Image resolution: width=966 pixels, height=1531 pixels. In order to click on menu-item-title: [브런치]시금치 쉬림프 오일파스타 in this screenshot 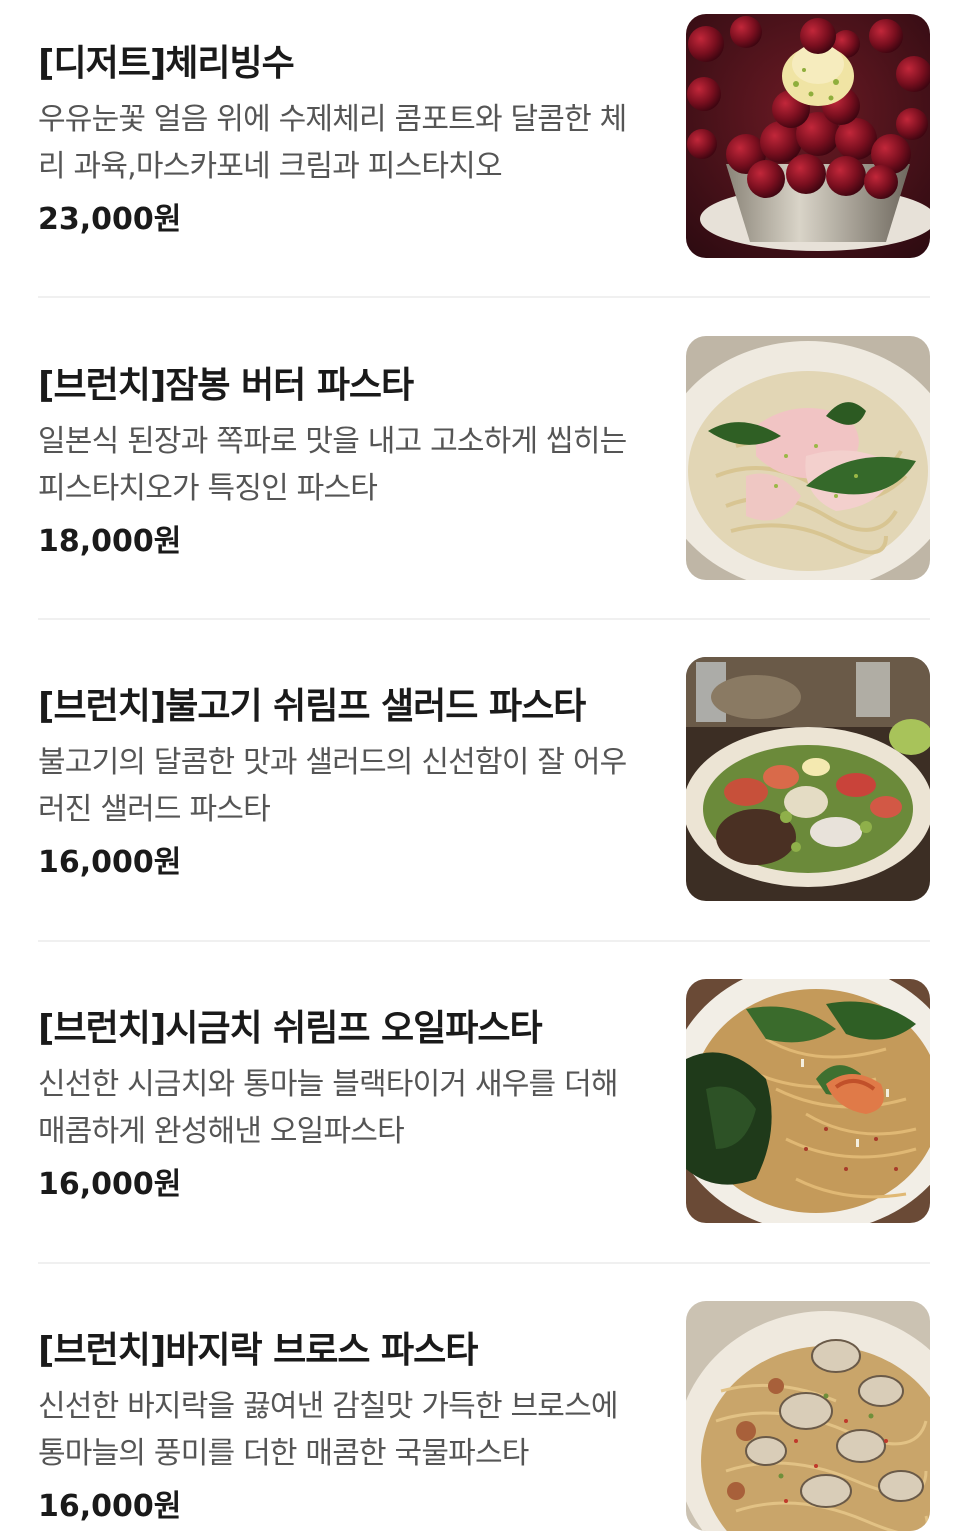, I will do `click(290, 1028)`.